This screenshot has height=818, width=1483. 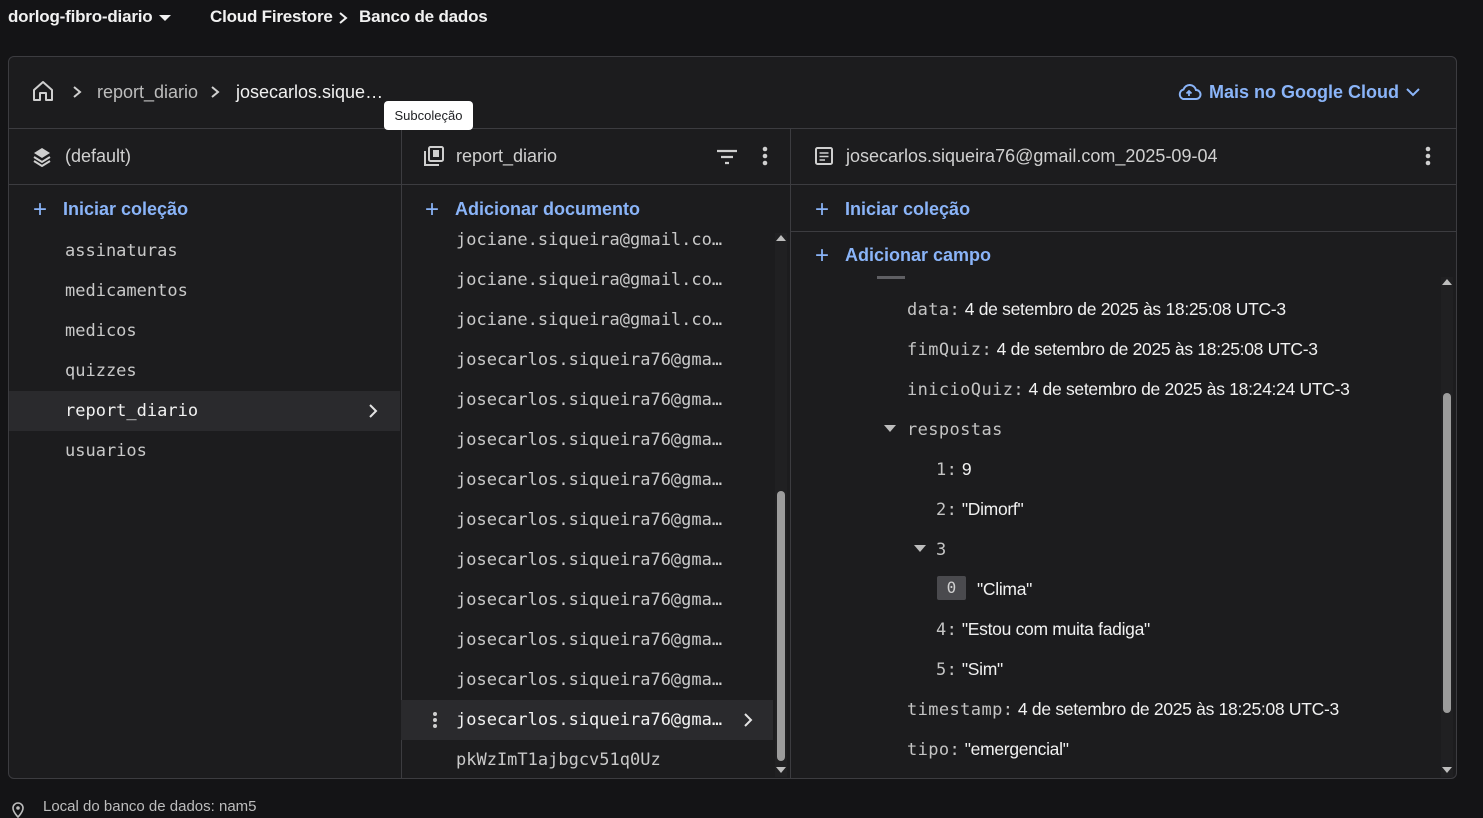 I want to click on collection-name: report_diario, so click(x=507, y=156).